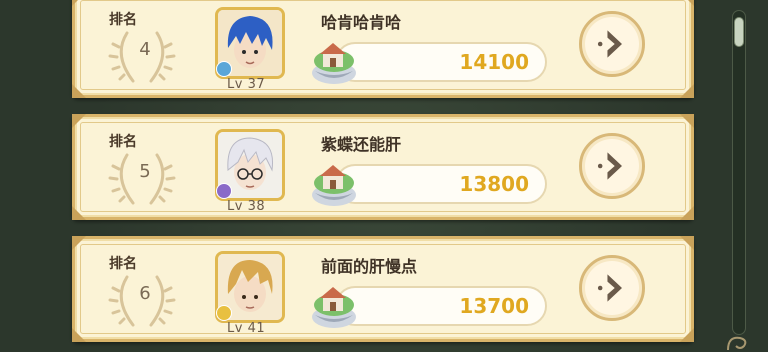 The width and height of the screenshot is (768, 352). What do you see at coordinates (369, 266) in the screenshot?
I see `player-name: 前面的肝慢点` at bounding box center [369, 266].